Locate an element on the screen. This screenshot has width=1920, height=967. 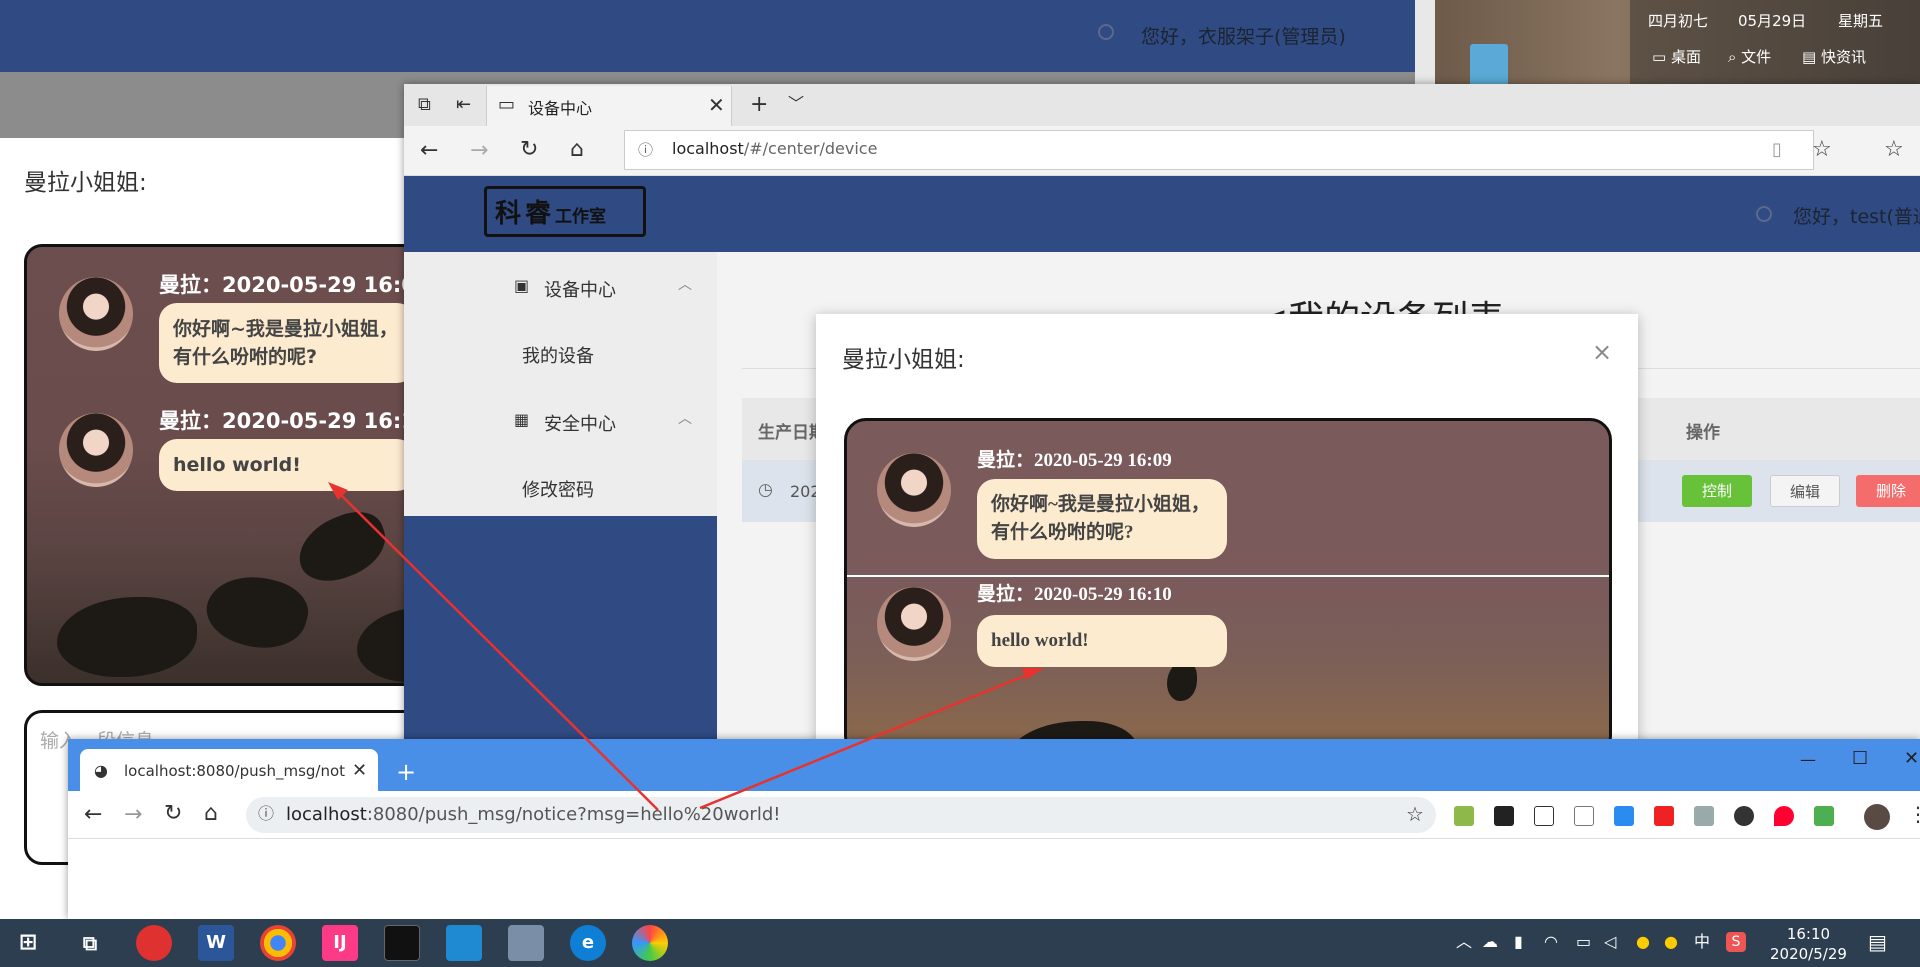
tab-actions-icon: ⧉ is located at coordinates (424, 105).